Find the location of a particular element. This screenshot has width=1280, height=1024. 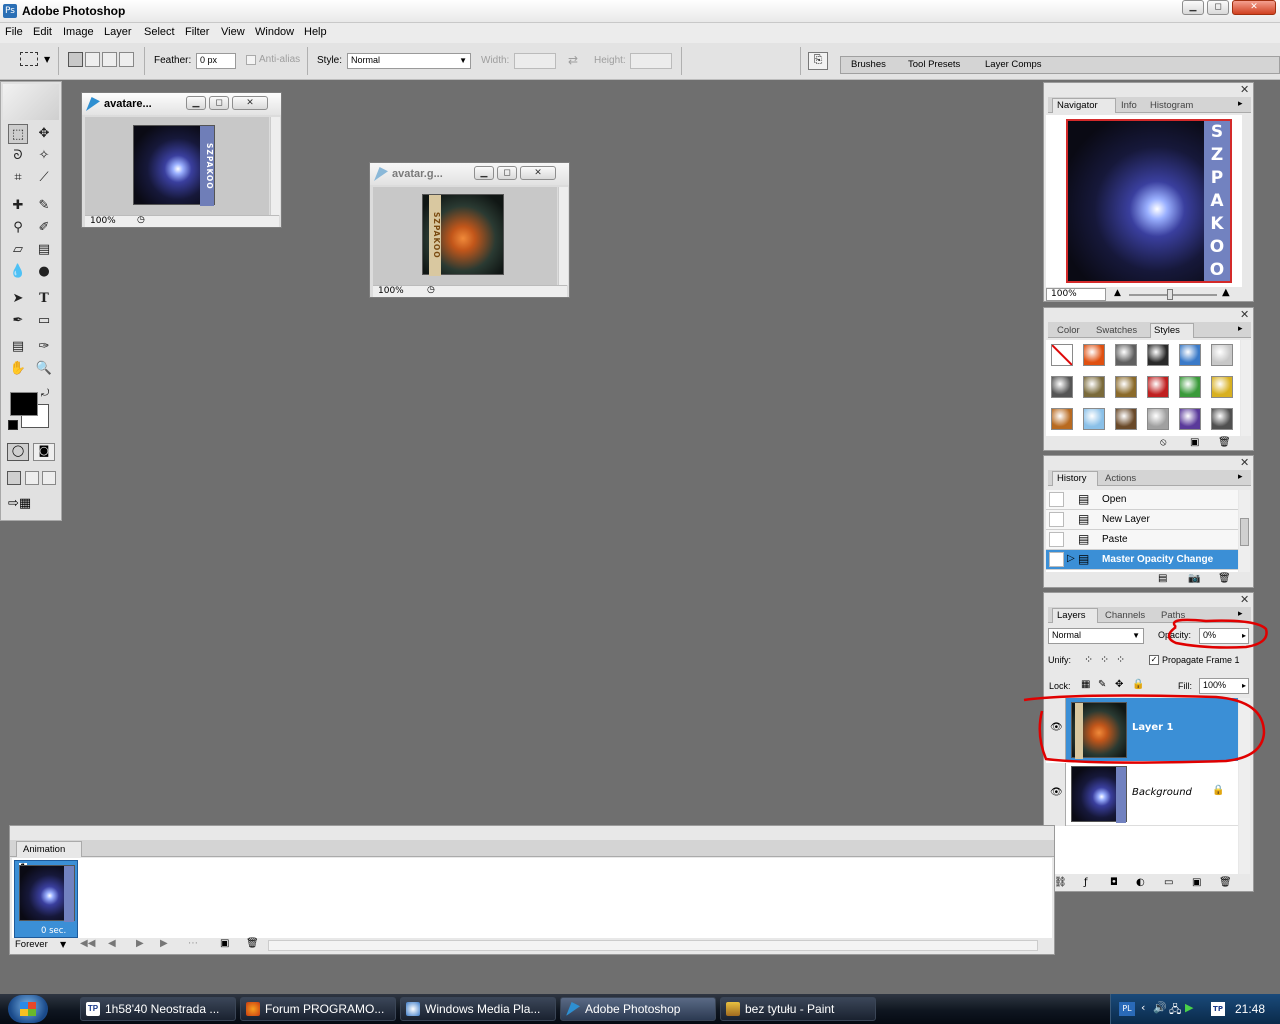

zoom-slider-thumb is located at coordinates (1170, 294).